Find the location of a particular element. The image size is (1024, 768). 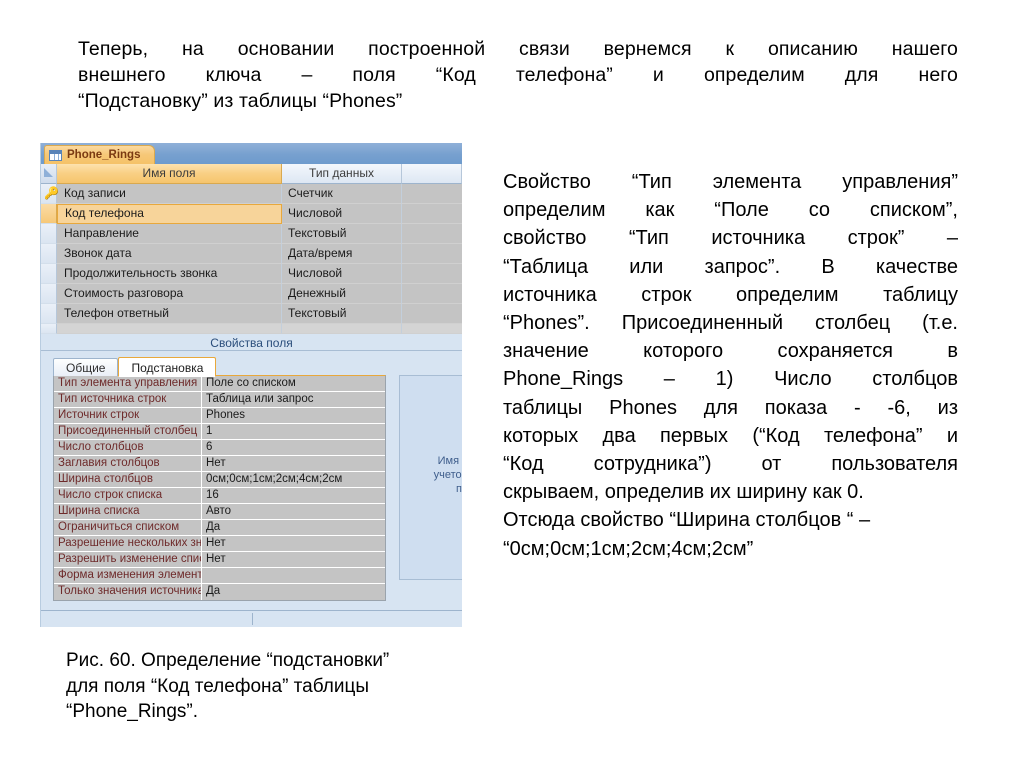

tab-general: Общие is located at coordinates (86, 367).